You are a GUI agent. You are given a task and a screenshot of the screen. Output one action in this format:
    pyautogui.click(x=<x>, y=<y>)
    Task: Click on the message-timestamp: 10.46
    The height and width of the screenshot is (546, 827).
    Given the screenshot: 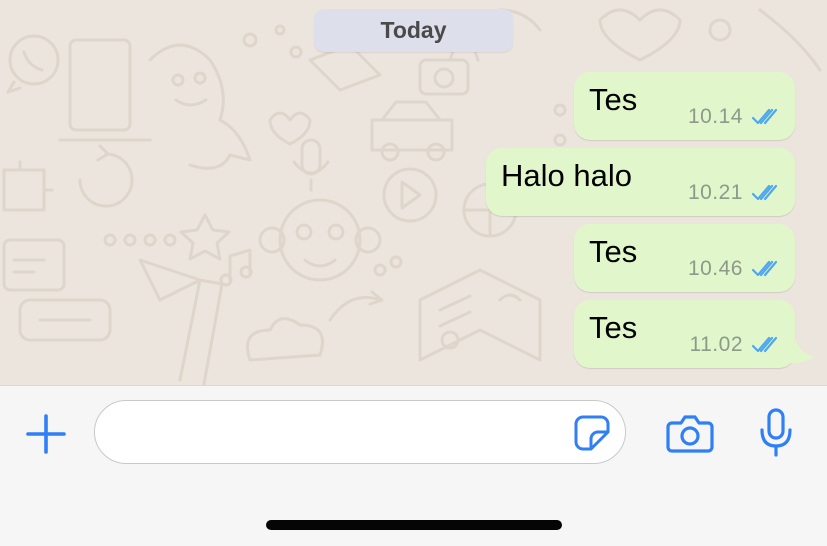 What is the action you would take?
    pyautogui.click(x=715, y=268)
    